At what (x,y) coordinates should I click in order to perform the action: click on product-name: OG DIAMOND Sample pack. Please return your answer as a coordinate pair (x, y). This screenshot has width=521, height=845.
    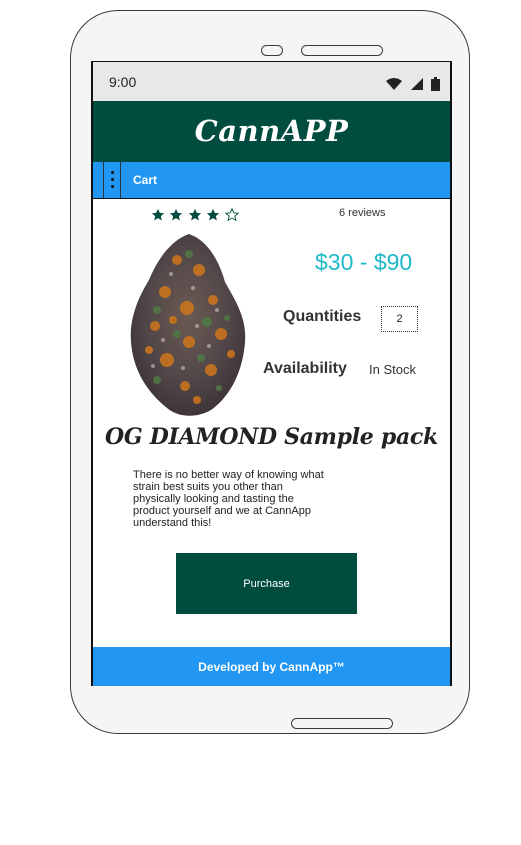
    Looking at the image, I should click on (271, 437).